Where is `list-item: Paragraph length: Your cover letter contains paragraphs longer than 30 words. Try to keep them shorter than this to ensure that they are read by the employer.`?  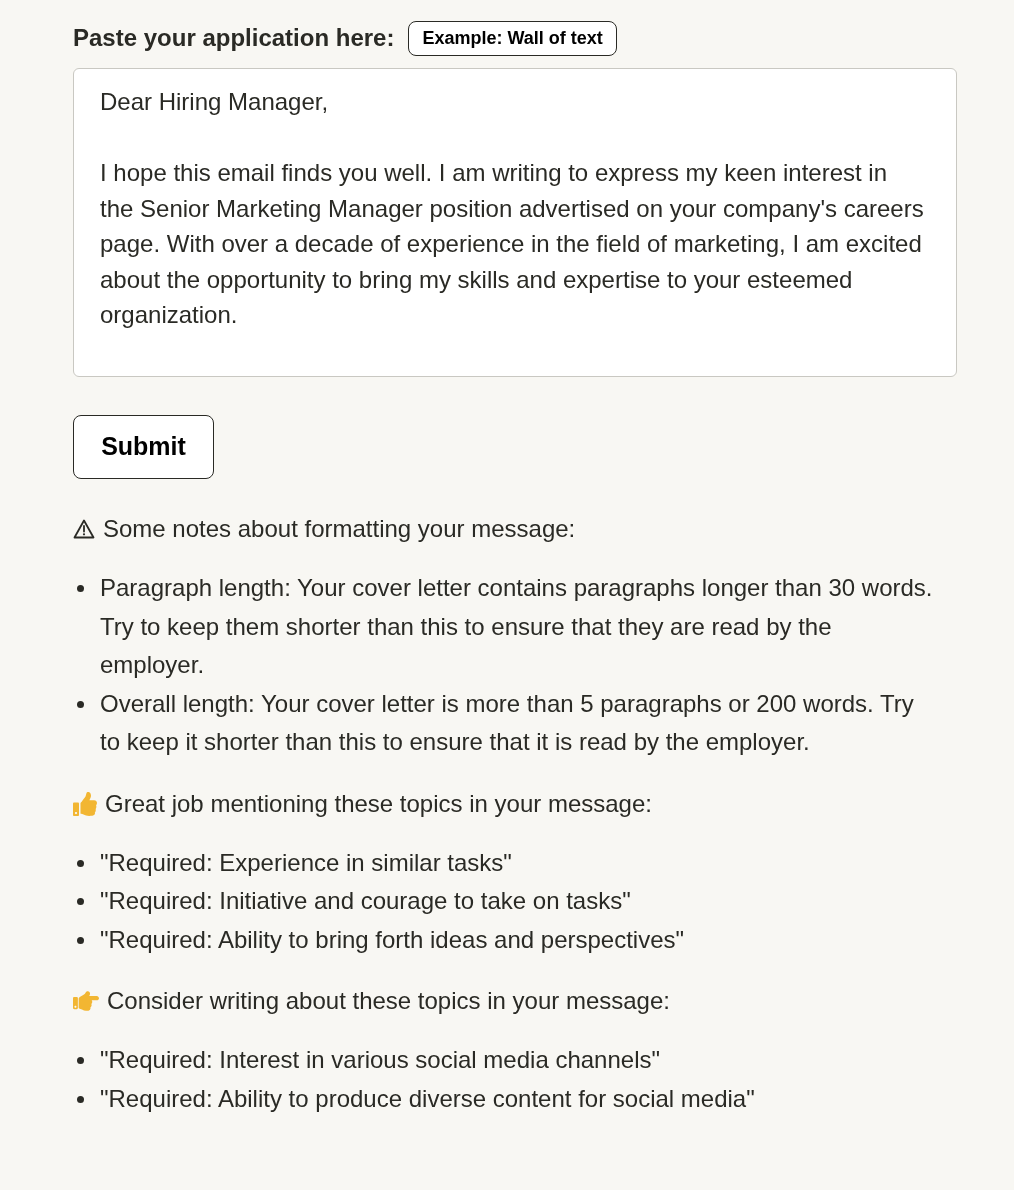
list-item: Paragraph length: Your cover letter contains paragraphs longer than 30 words. Try to keep them shorter than this to ensure that they are read by the employer. is located at coordinates (517, 626).